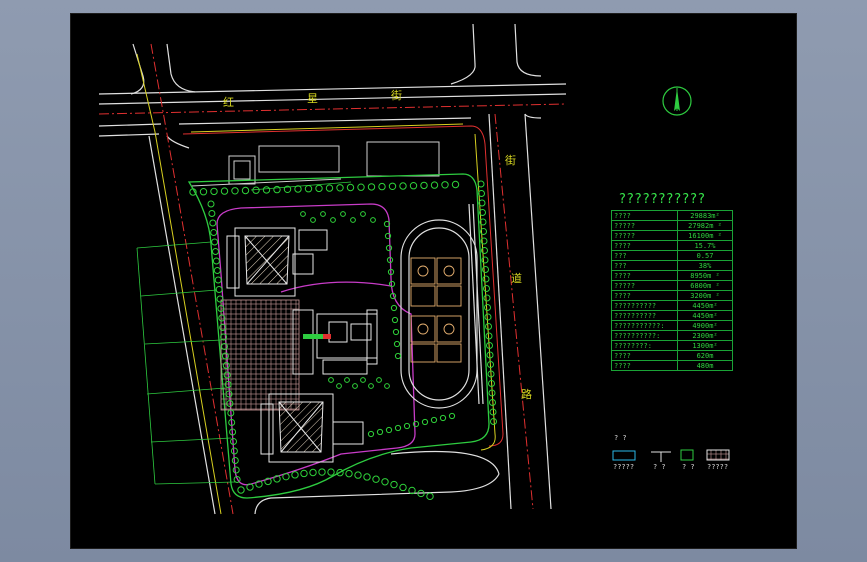 The image size is (867, 562). Describe the element at coordinates (718, 467) in the screenshot. I see `legend-item-label: ?????` at that location.